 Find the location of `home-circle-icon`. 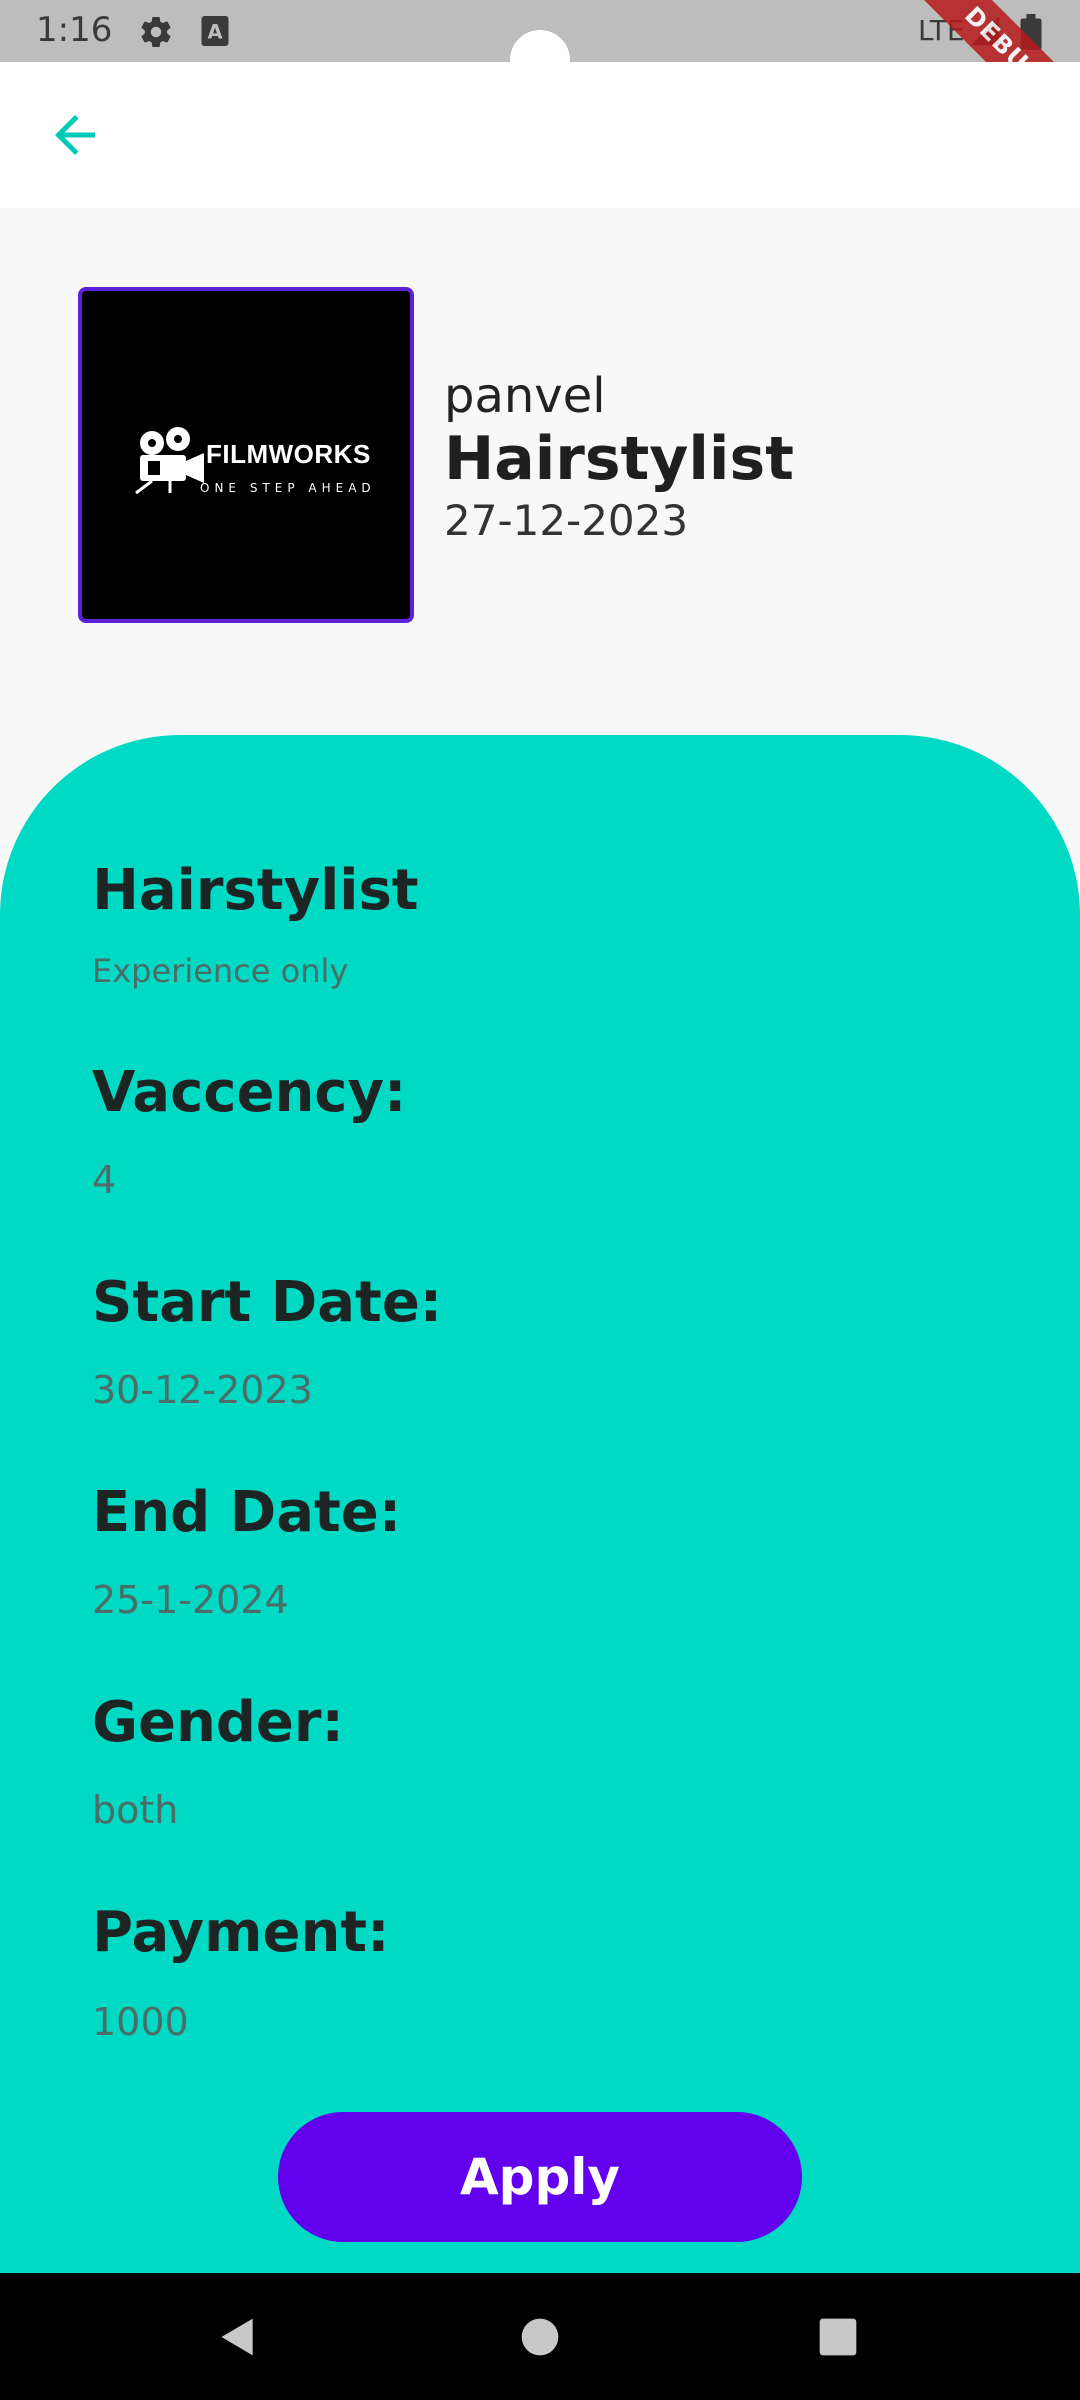

home-circle-icon is located at coordinates (540, 2336).